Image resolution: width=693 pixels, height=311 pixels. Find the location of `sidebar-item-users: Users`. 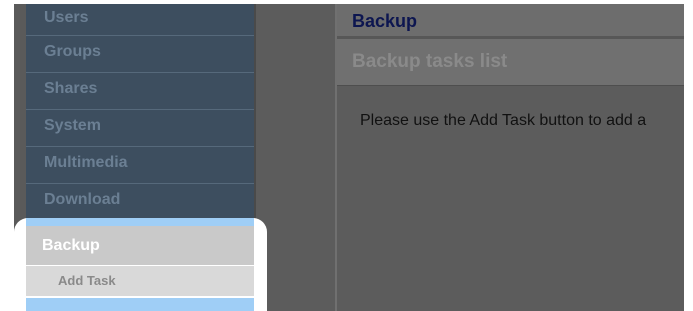

sidebar-item-users: Users is located at coordinates (140, 20).